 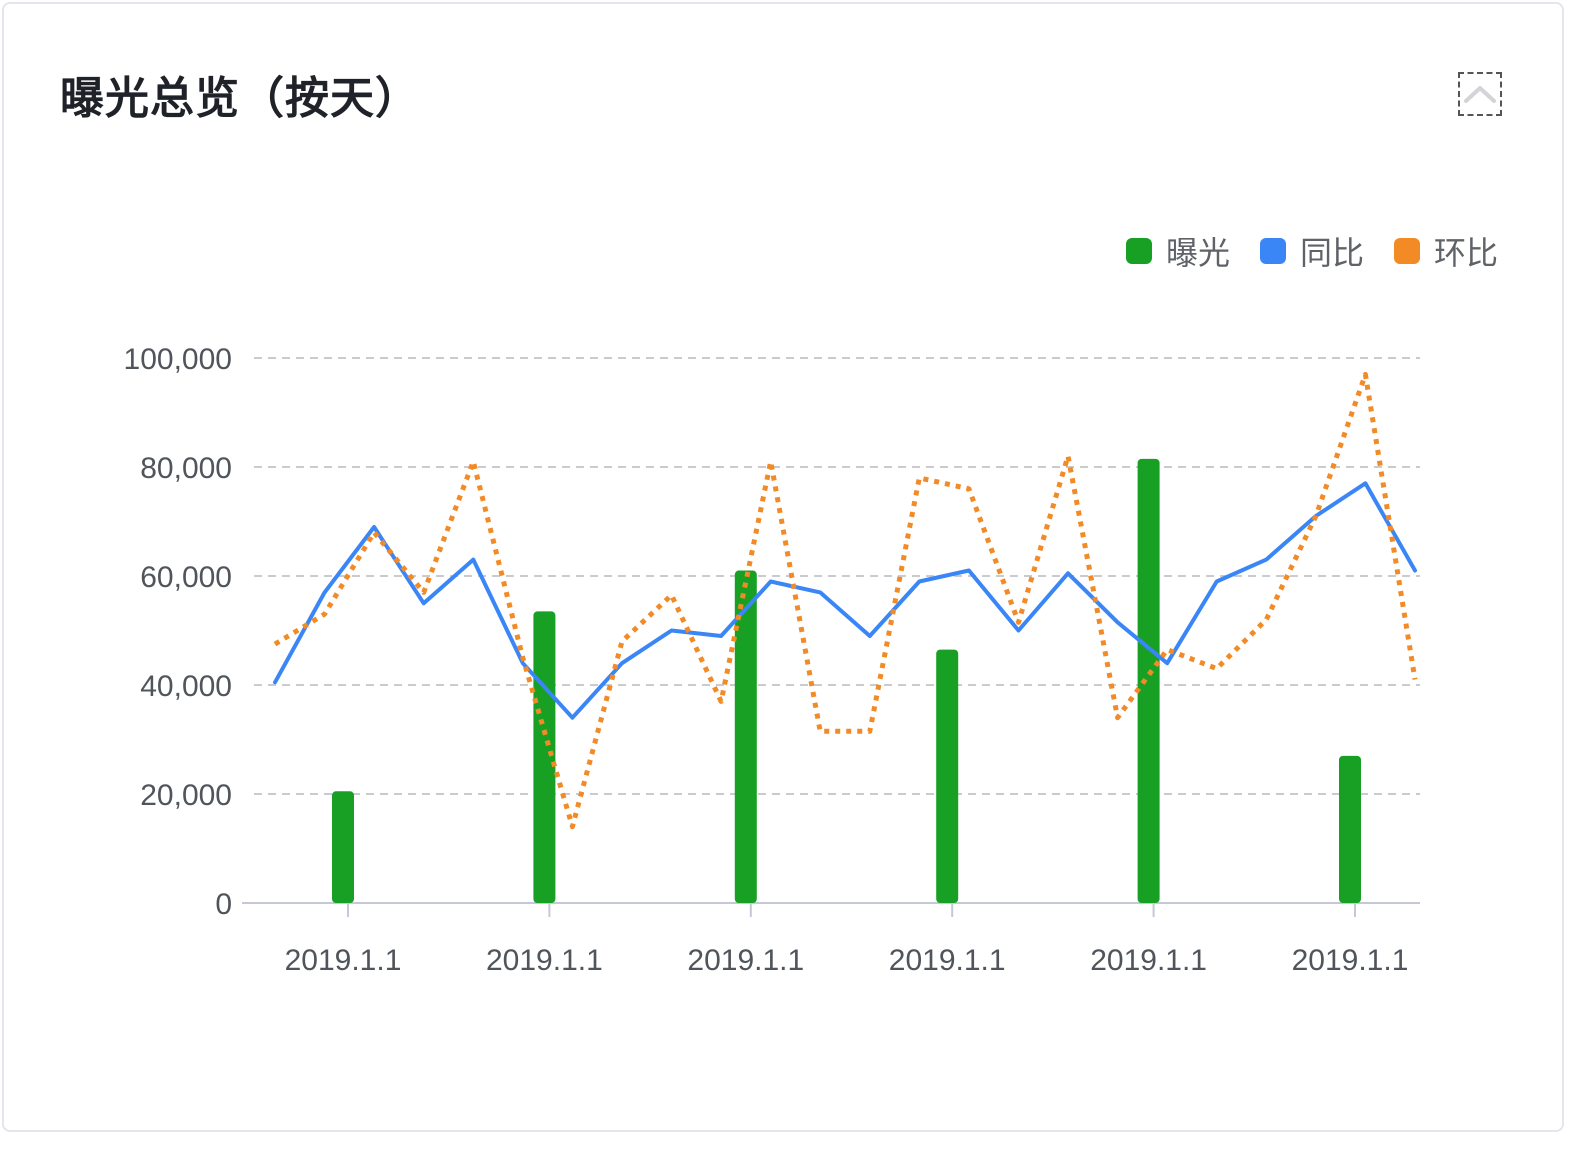 What do you see at coordinates (223, 904) in the screenshot?
I see `y-tick-label: 0` at bounding box center [223, 904].